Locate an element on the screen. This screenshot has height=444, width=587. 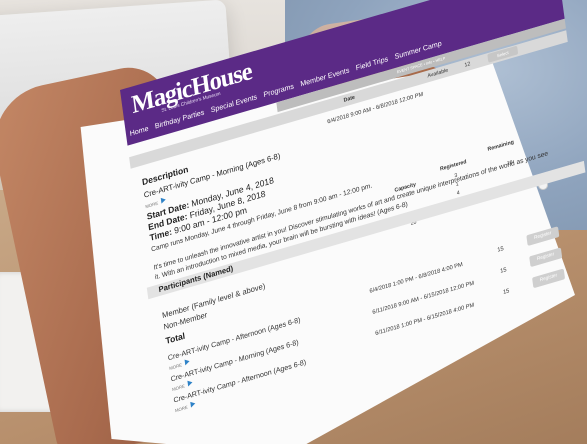
available-header: Available is located at coordinates (438, 73).